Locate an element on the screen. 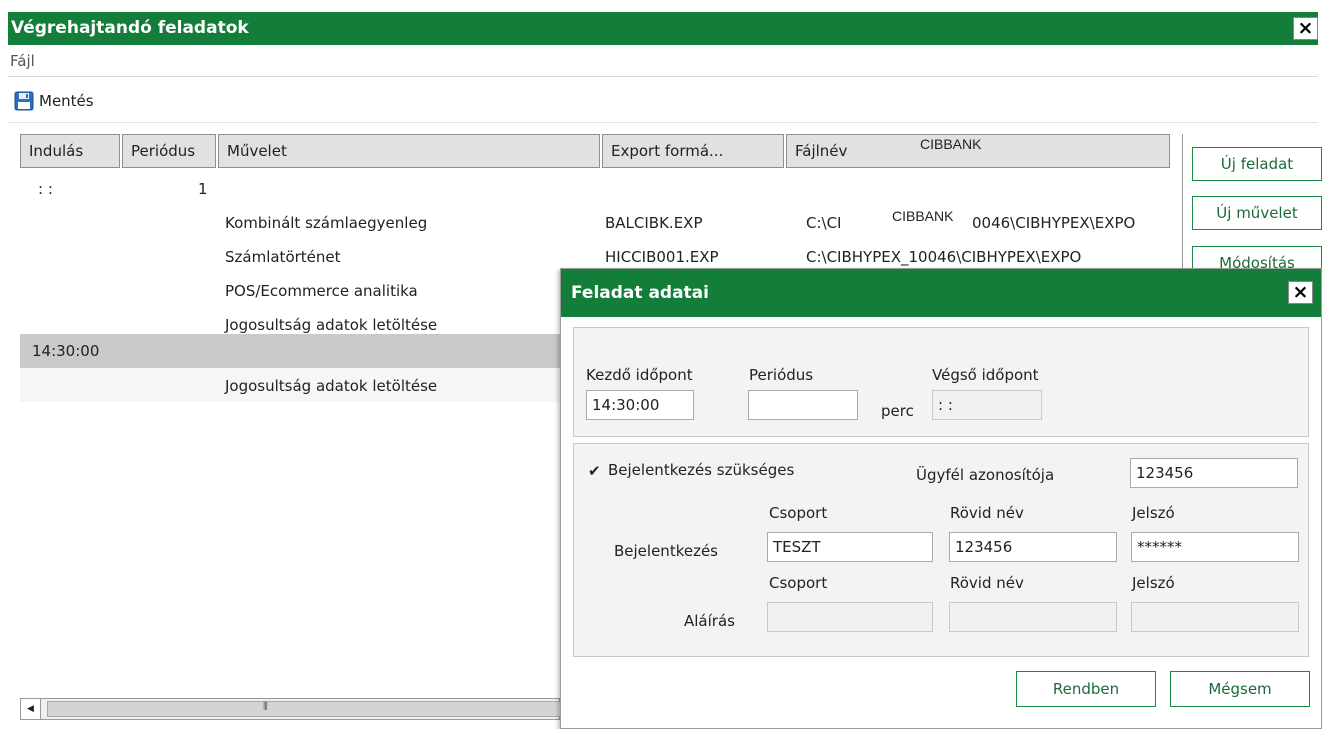 The image size is (1322, 729). new-operation-button: Új művelet is located at coordinates (1257, 213).